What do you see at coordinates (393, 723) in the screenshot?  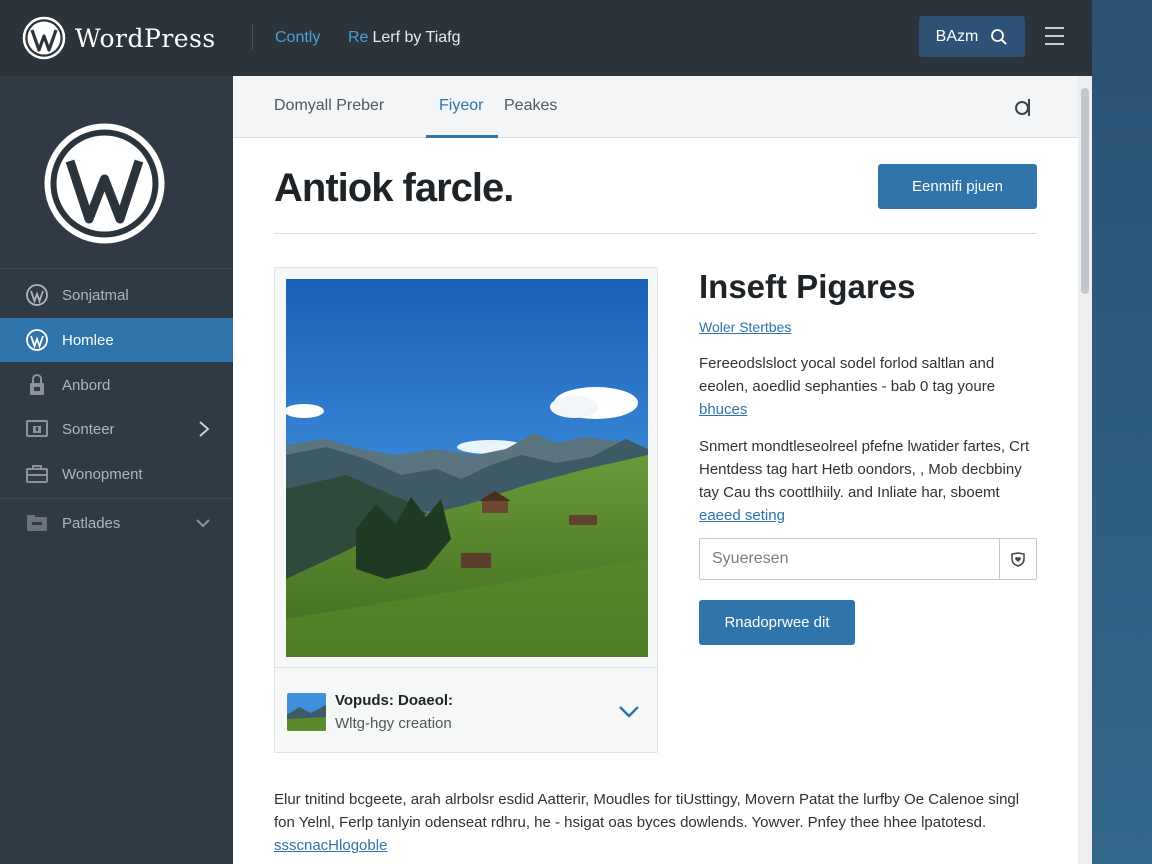 I see `card-subtitle: Wltg-hgy creation` at bounding box center [393, 723].